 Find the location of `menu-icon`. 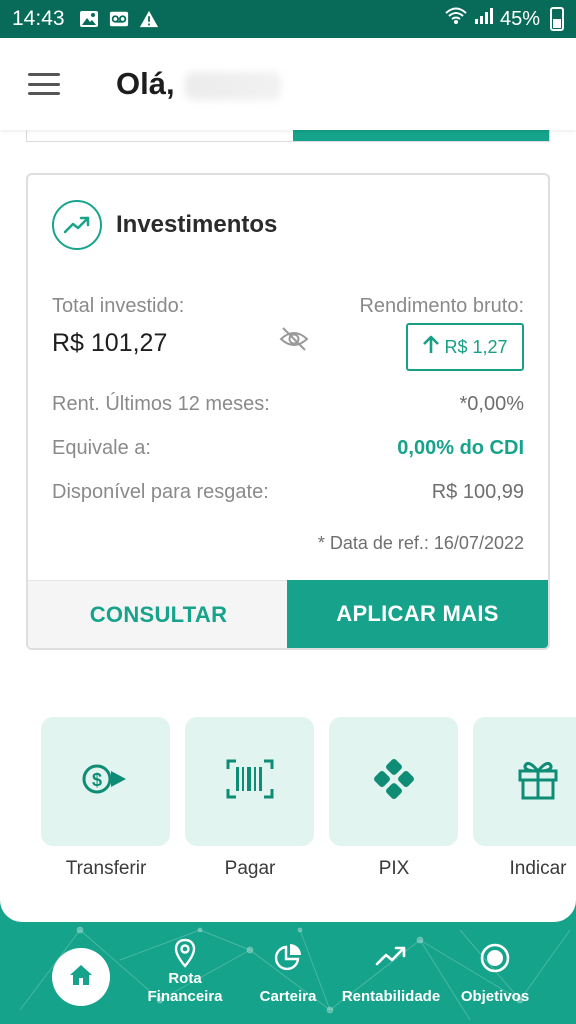

menu-icon is located at coordinates (44, 84).